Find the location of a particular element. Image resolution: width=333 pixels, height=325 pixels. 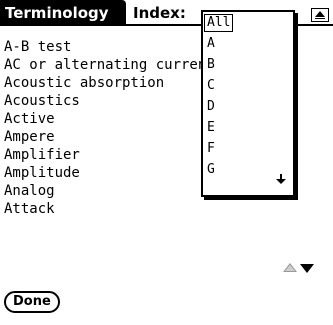

scroll-up-button is located at coordinates (320, 15).